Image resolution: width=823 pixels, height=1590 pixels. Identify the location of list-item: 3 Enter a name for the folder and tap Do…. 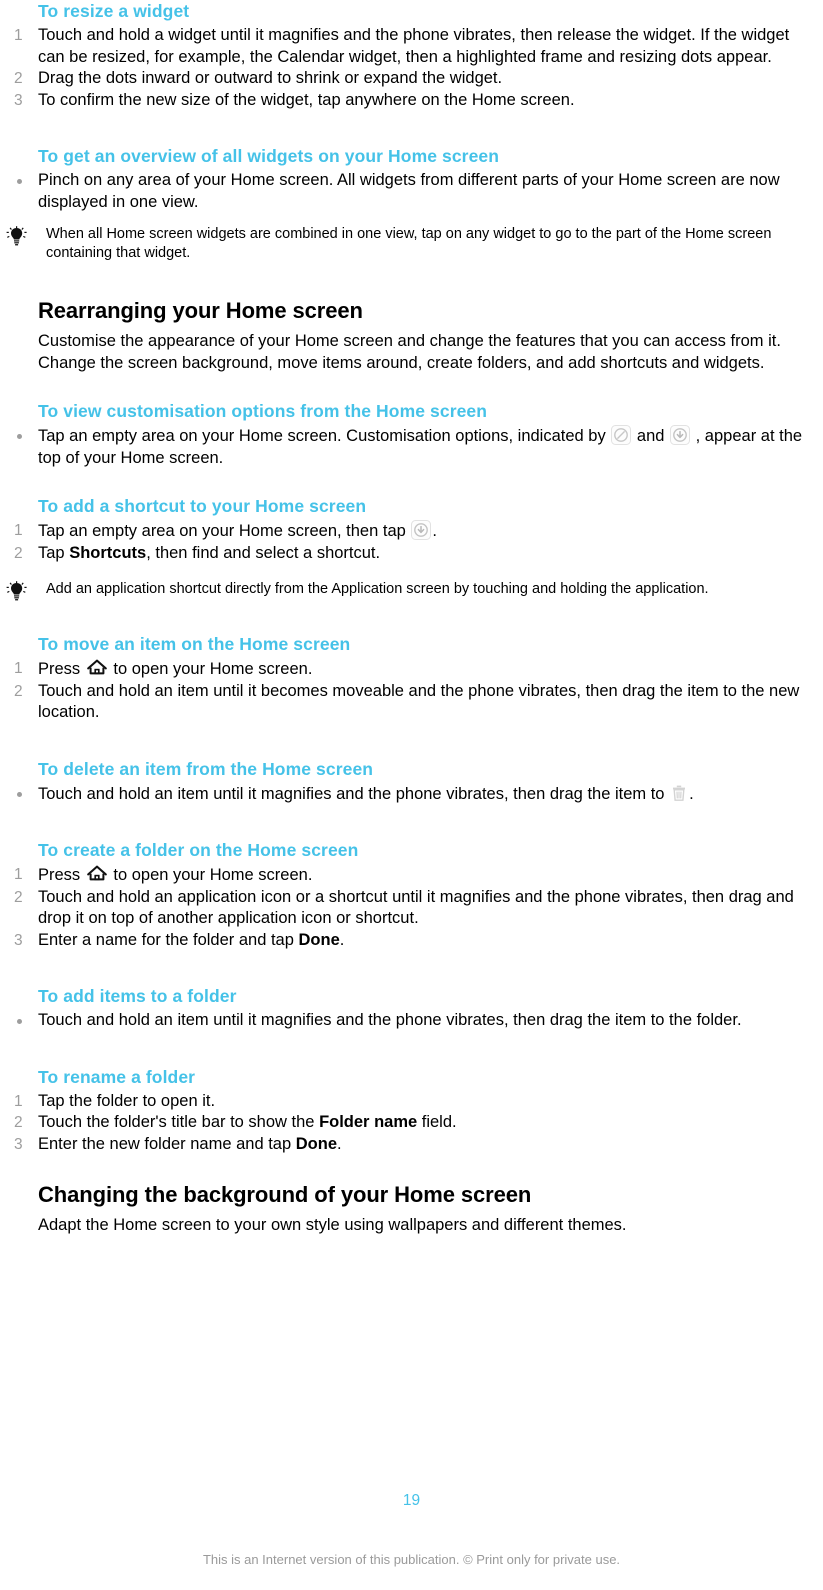
(405, 941).